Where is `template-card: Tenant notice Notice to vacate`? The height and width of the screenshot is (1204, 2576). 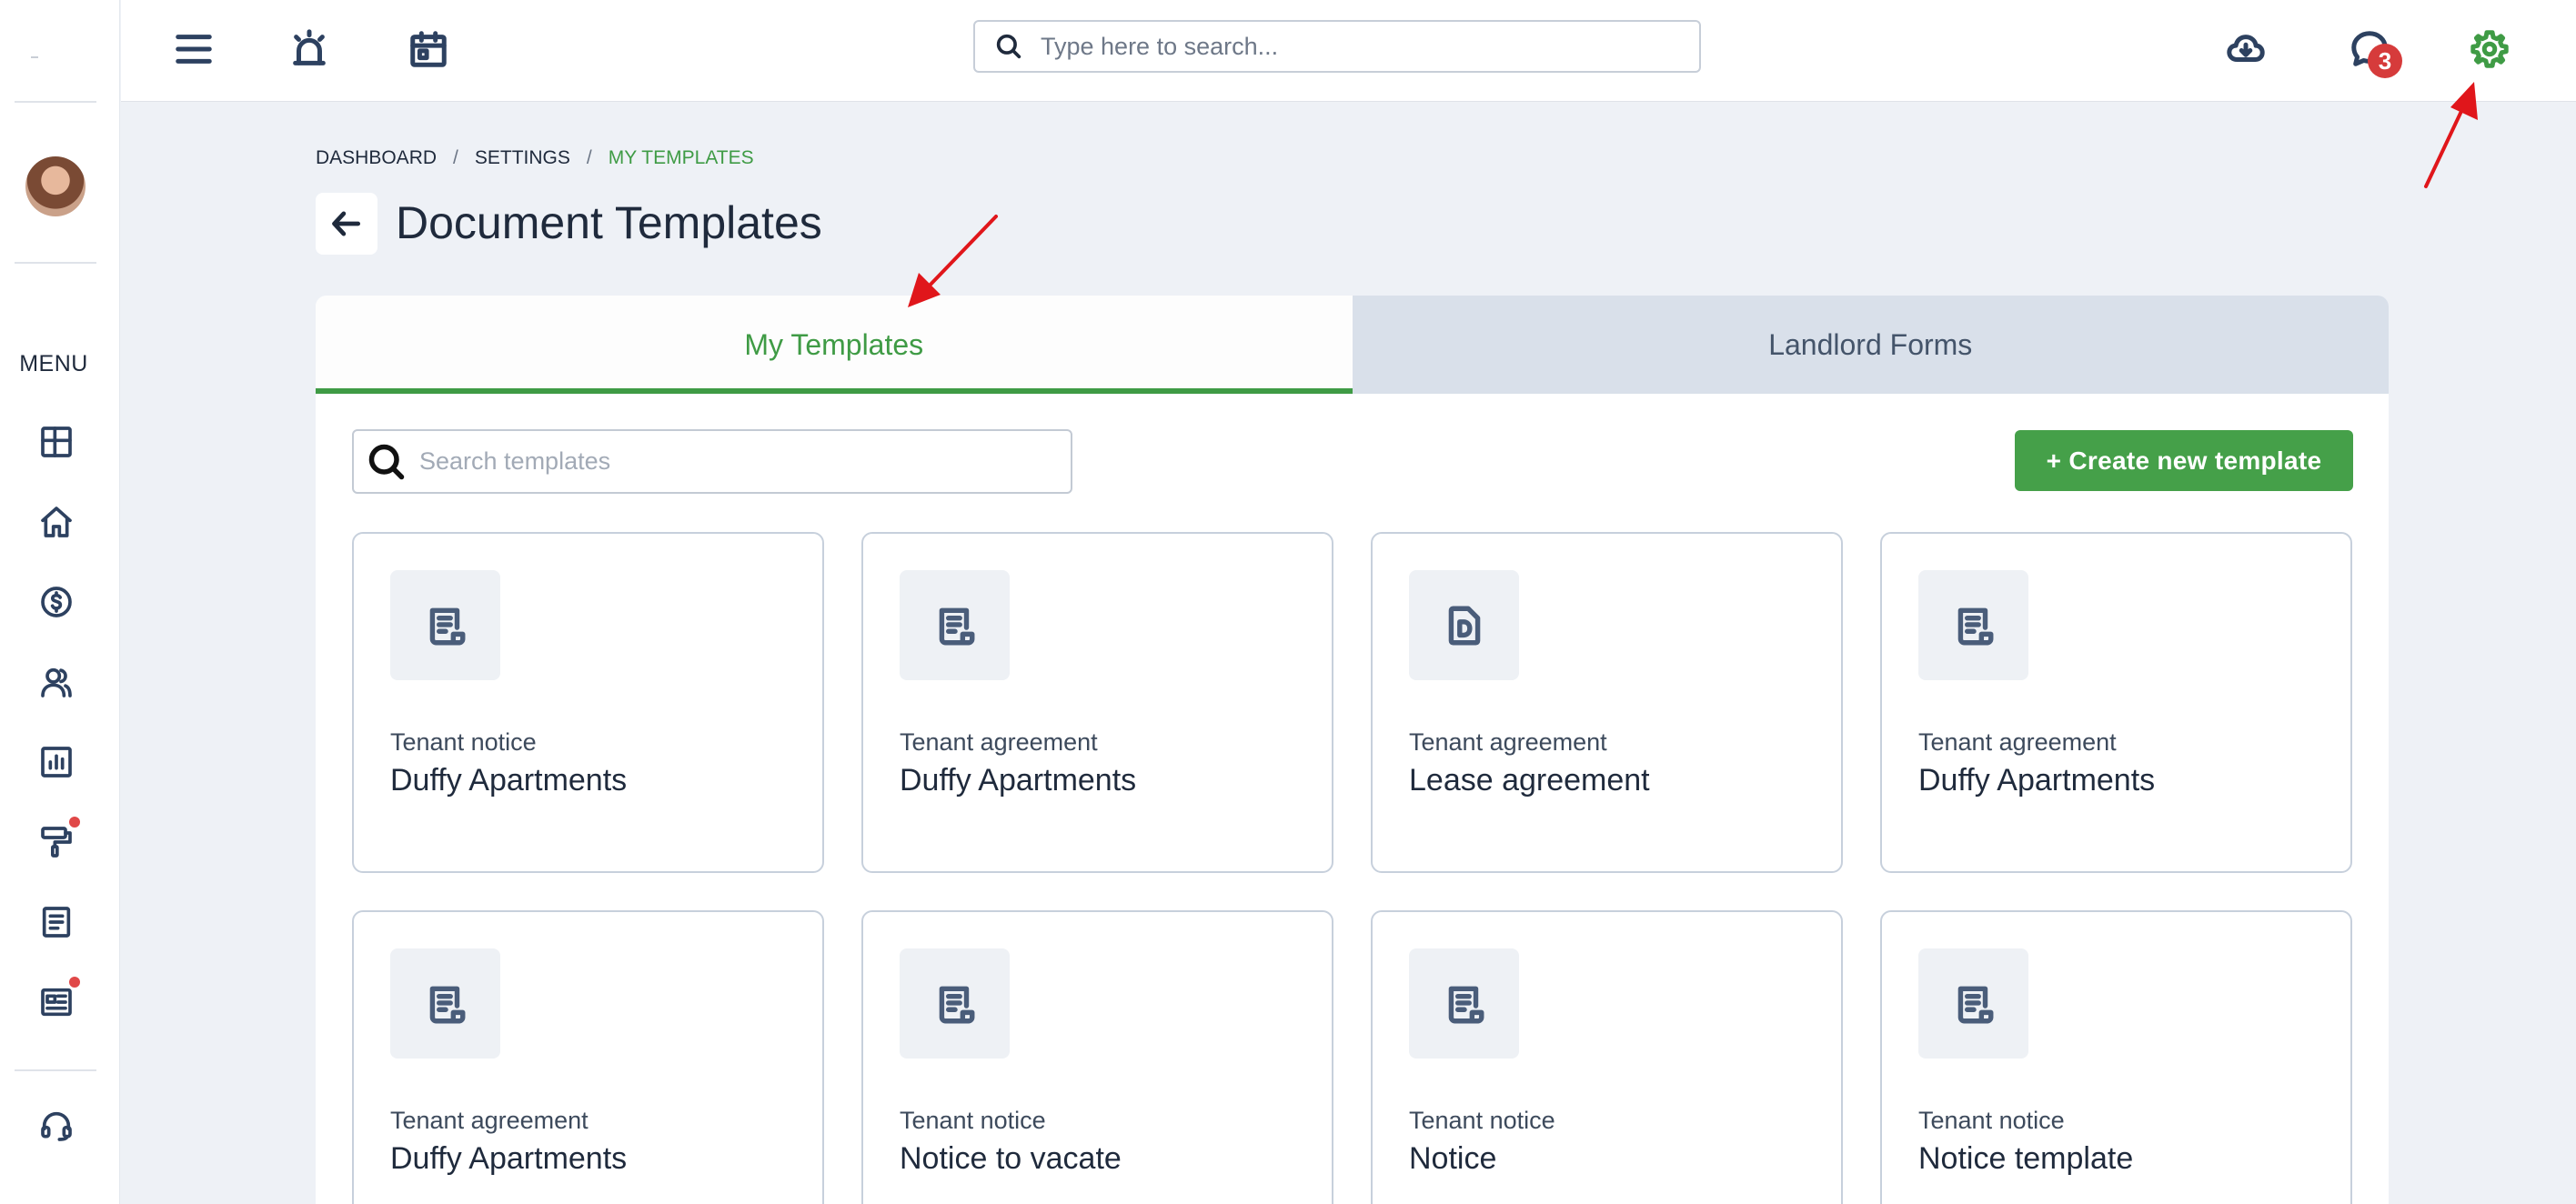
template-card: Tenant notice Notice to vacate is located at coordinates (1097, 1057).